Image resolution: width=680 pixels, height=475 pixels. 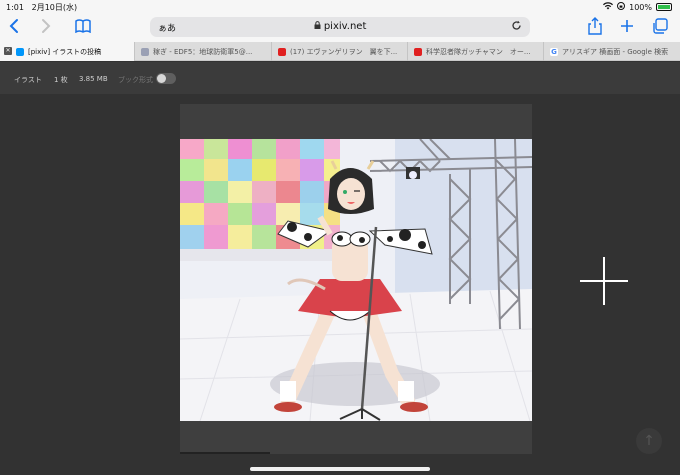 What do you see at coordinates (262, 200) in the screenshot?
I see `led-panel` at bounding box center [262, 200].